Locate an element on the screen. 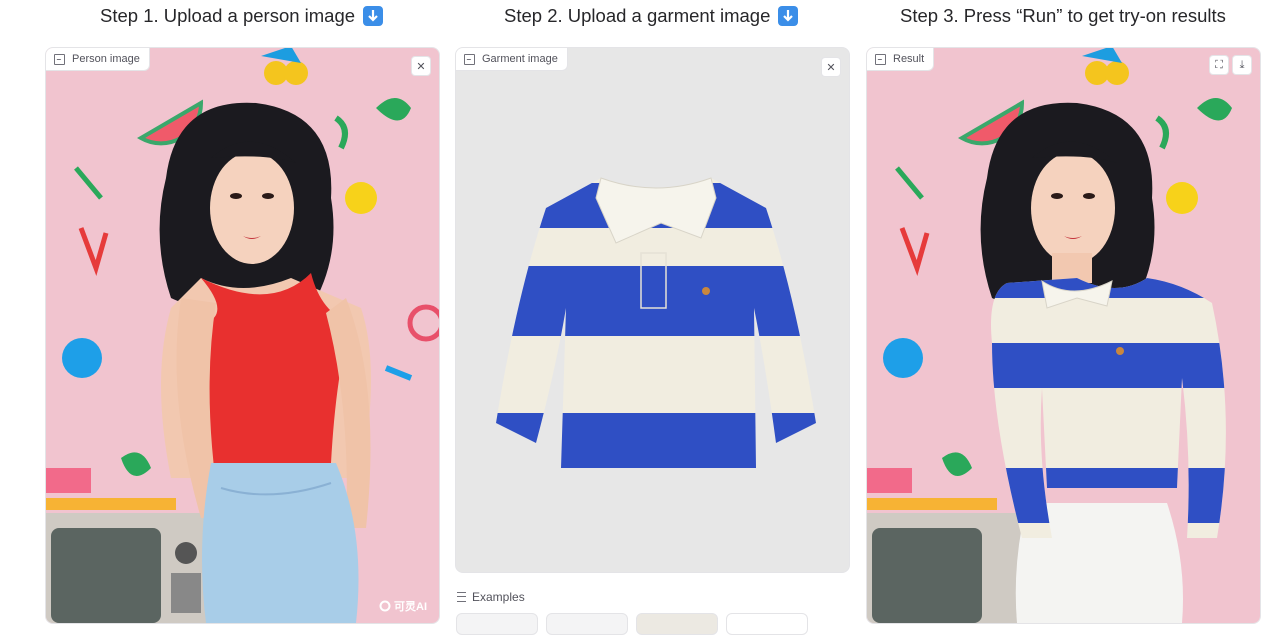 Image resolution: width=1277 pixels, height=635 pixels. kling-ai-watermark: 可灵AI is located at coordinates (403, 606).